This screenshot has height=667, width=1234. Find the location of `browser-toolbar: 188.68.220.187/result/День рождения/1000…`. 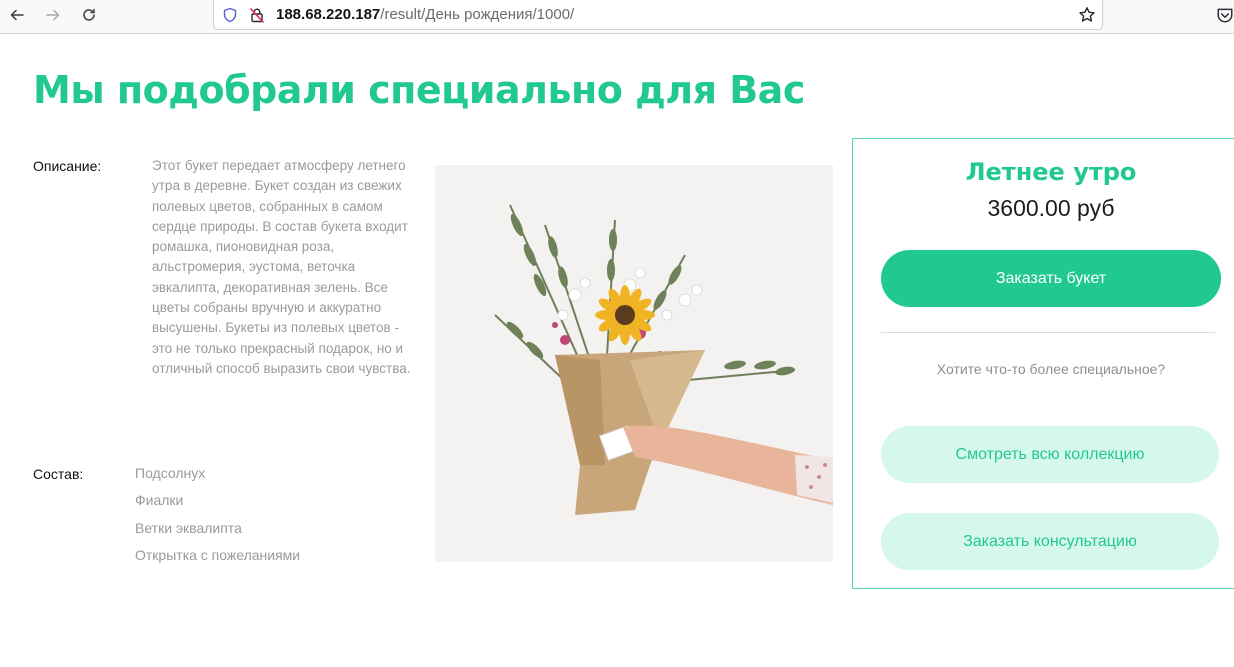

browser-toolbar: 188.68.220.187/result/День рождения/1000… is located at coordinates (617, 17).